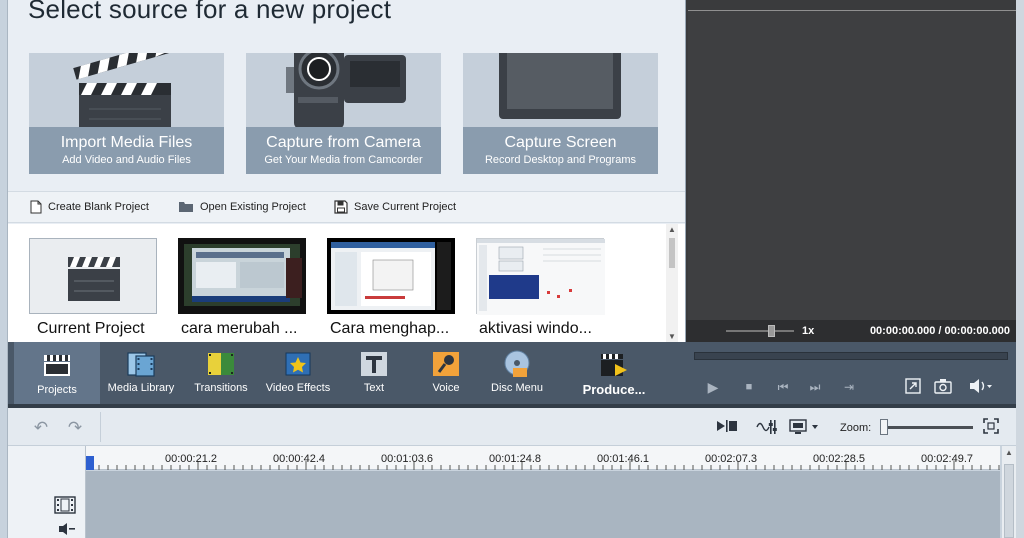  Describe the element at coordinates (672, 283) in the screenshot. I see `recent-projects-scrollbar: ▲ ▼` at that location.